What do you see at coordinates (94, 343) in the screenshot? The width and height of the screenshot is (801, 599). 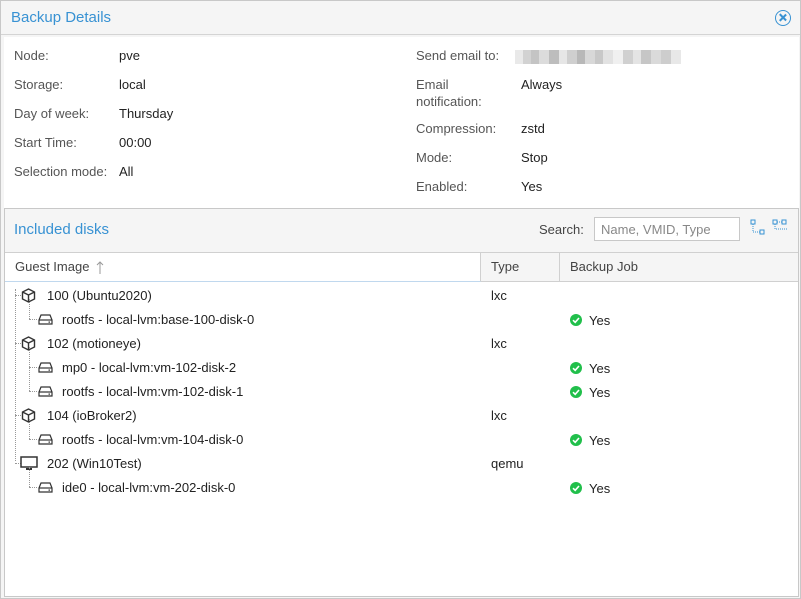 I see `guest-name: 102 (motioneye)` at bounding box center [94, 343].